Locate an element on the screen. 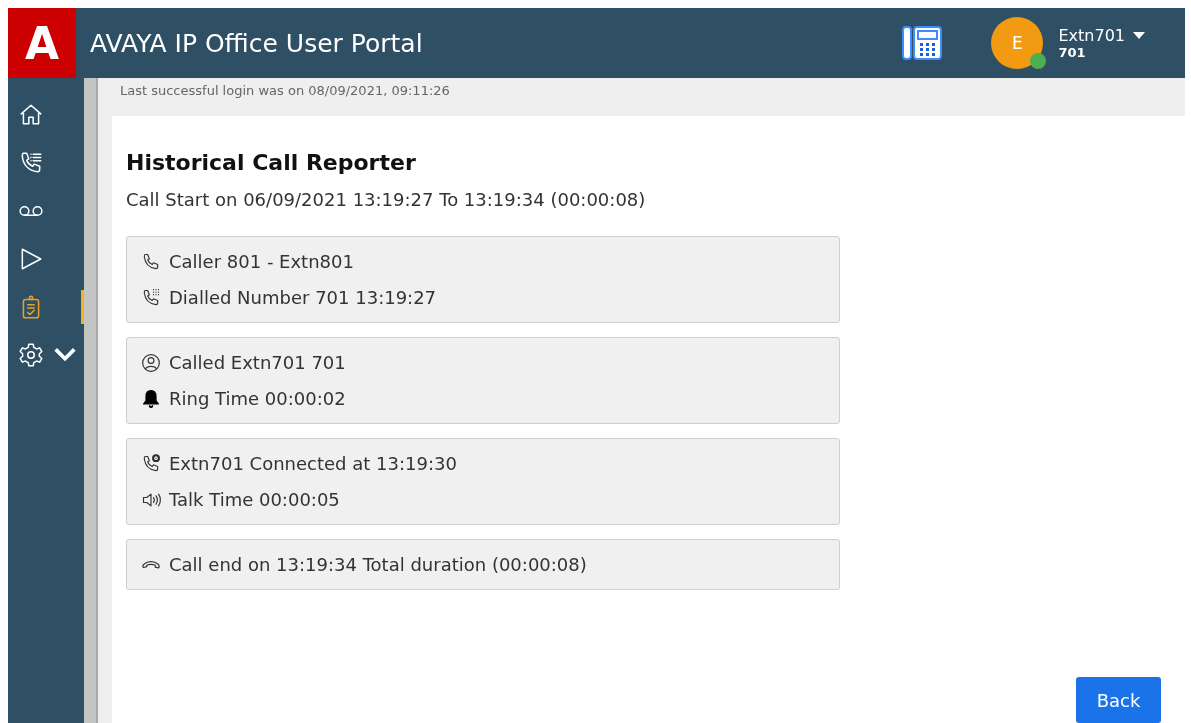 Image resolution: width=1191 pixels, height=723 pixels. event-text: Caller 801 - Extn801 is located at coordinates (261, 261).